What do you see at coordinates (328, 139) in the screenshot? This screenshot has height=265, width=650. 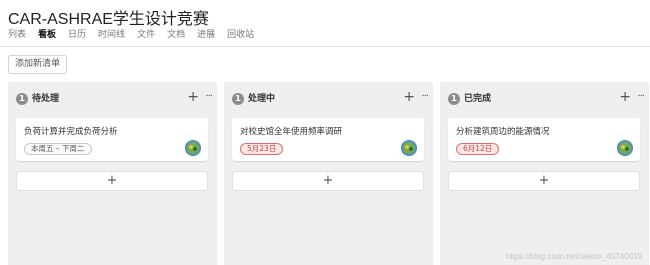 I see `task-card: 对校史馆全年使用频率调研 5月23日` at bounding box center [328, 139].